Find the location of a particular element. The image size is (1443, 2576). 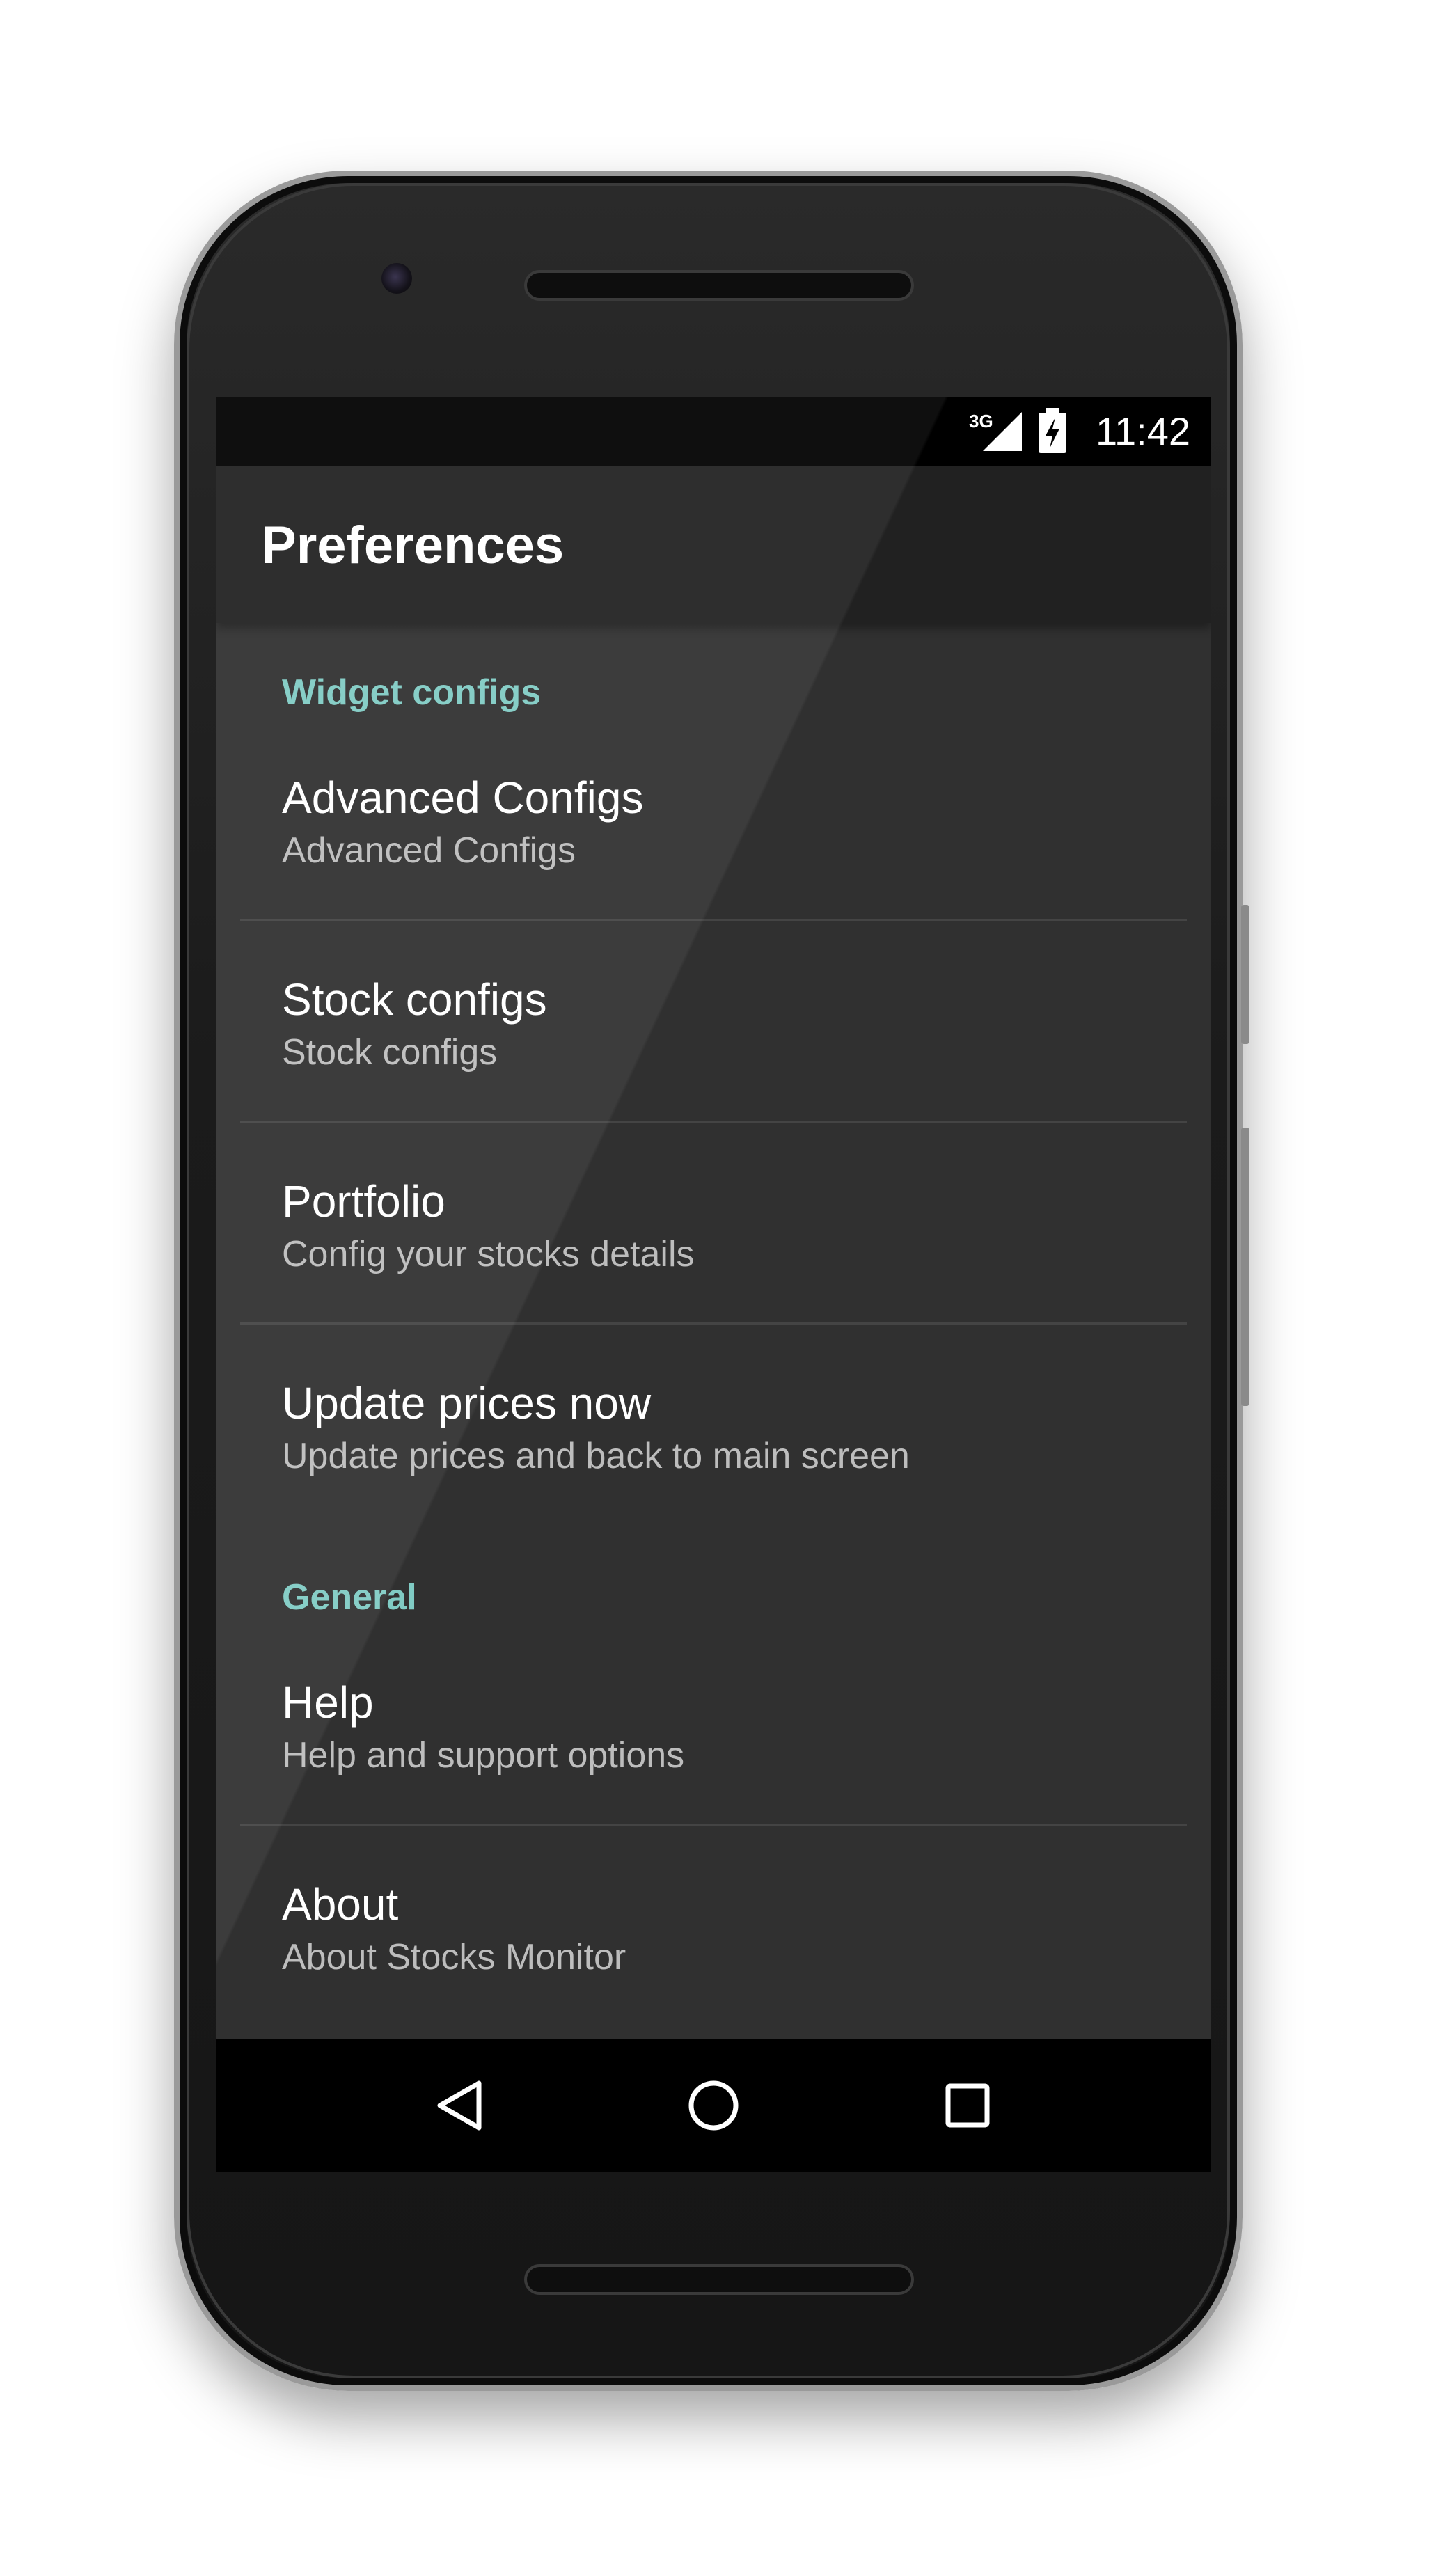

pref-summary: Stock configs is located at coordinates (390, 1052).